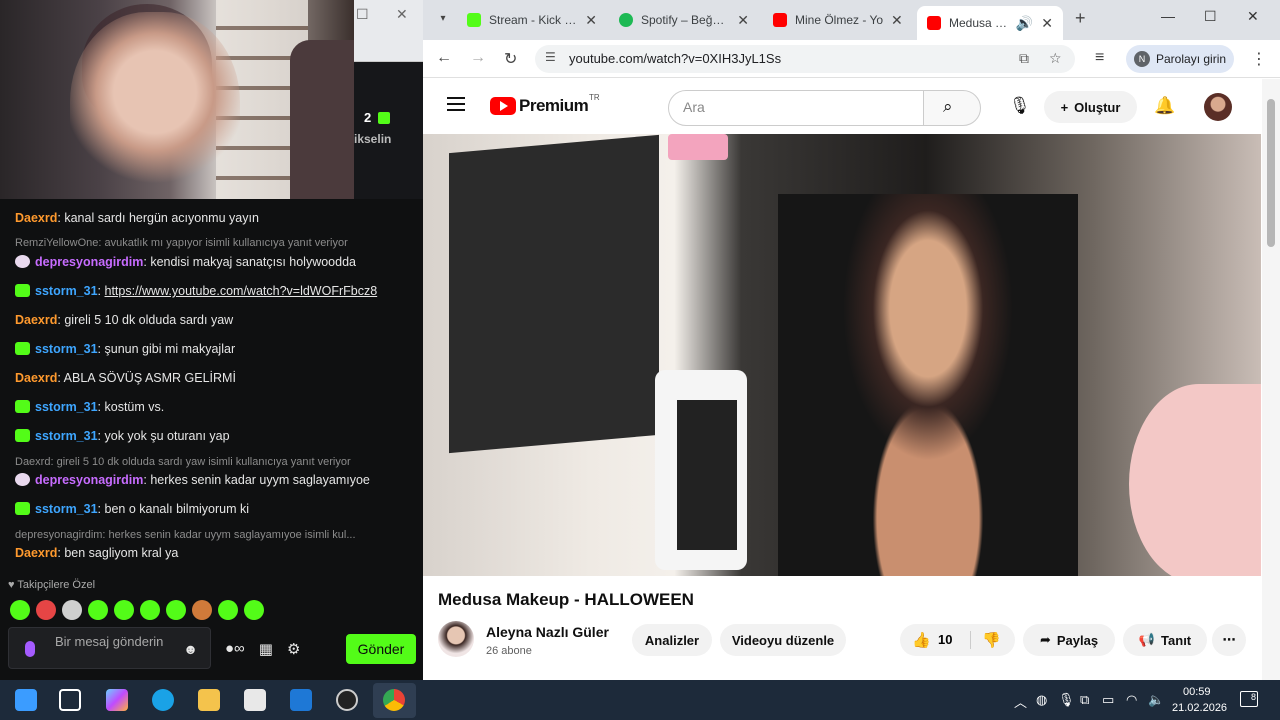 The height and width of the screenshot is (720, 1280). I want to click on chrome-taskbar-button, so click(394, 700).